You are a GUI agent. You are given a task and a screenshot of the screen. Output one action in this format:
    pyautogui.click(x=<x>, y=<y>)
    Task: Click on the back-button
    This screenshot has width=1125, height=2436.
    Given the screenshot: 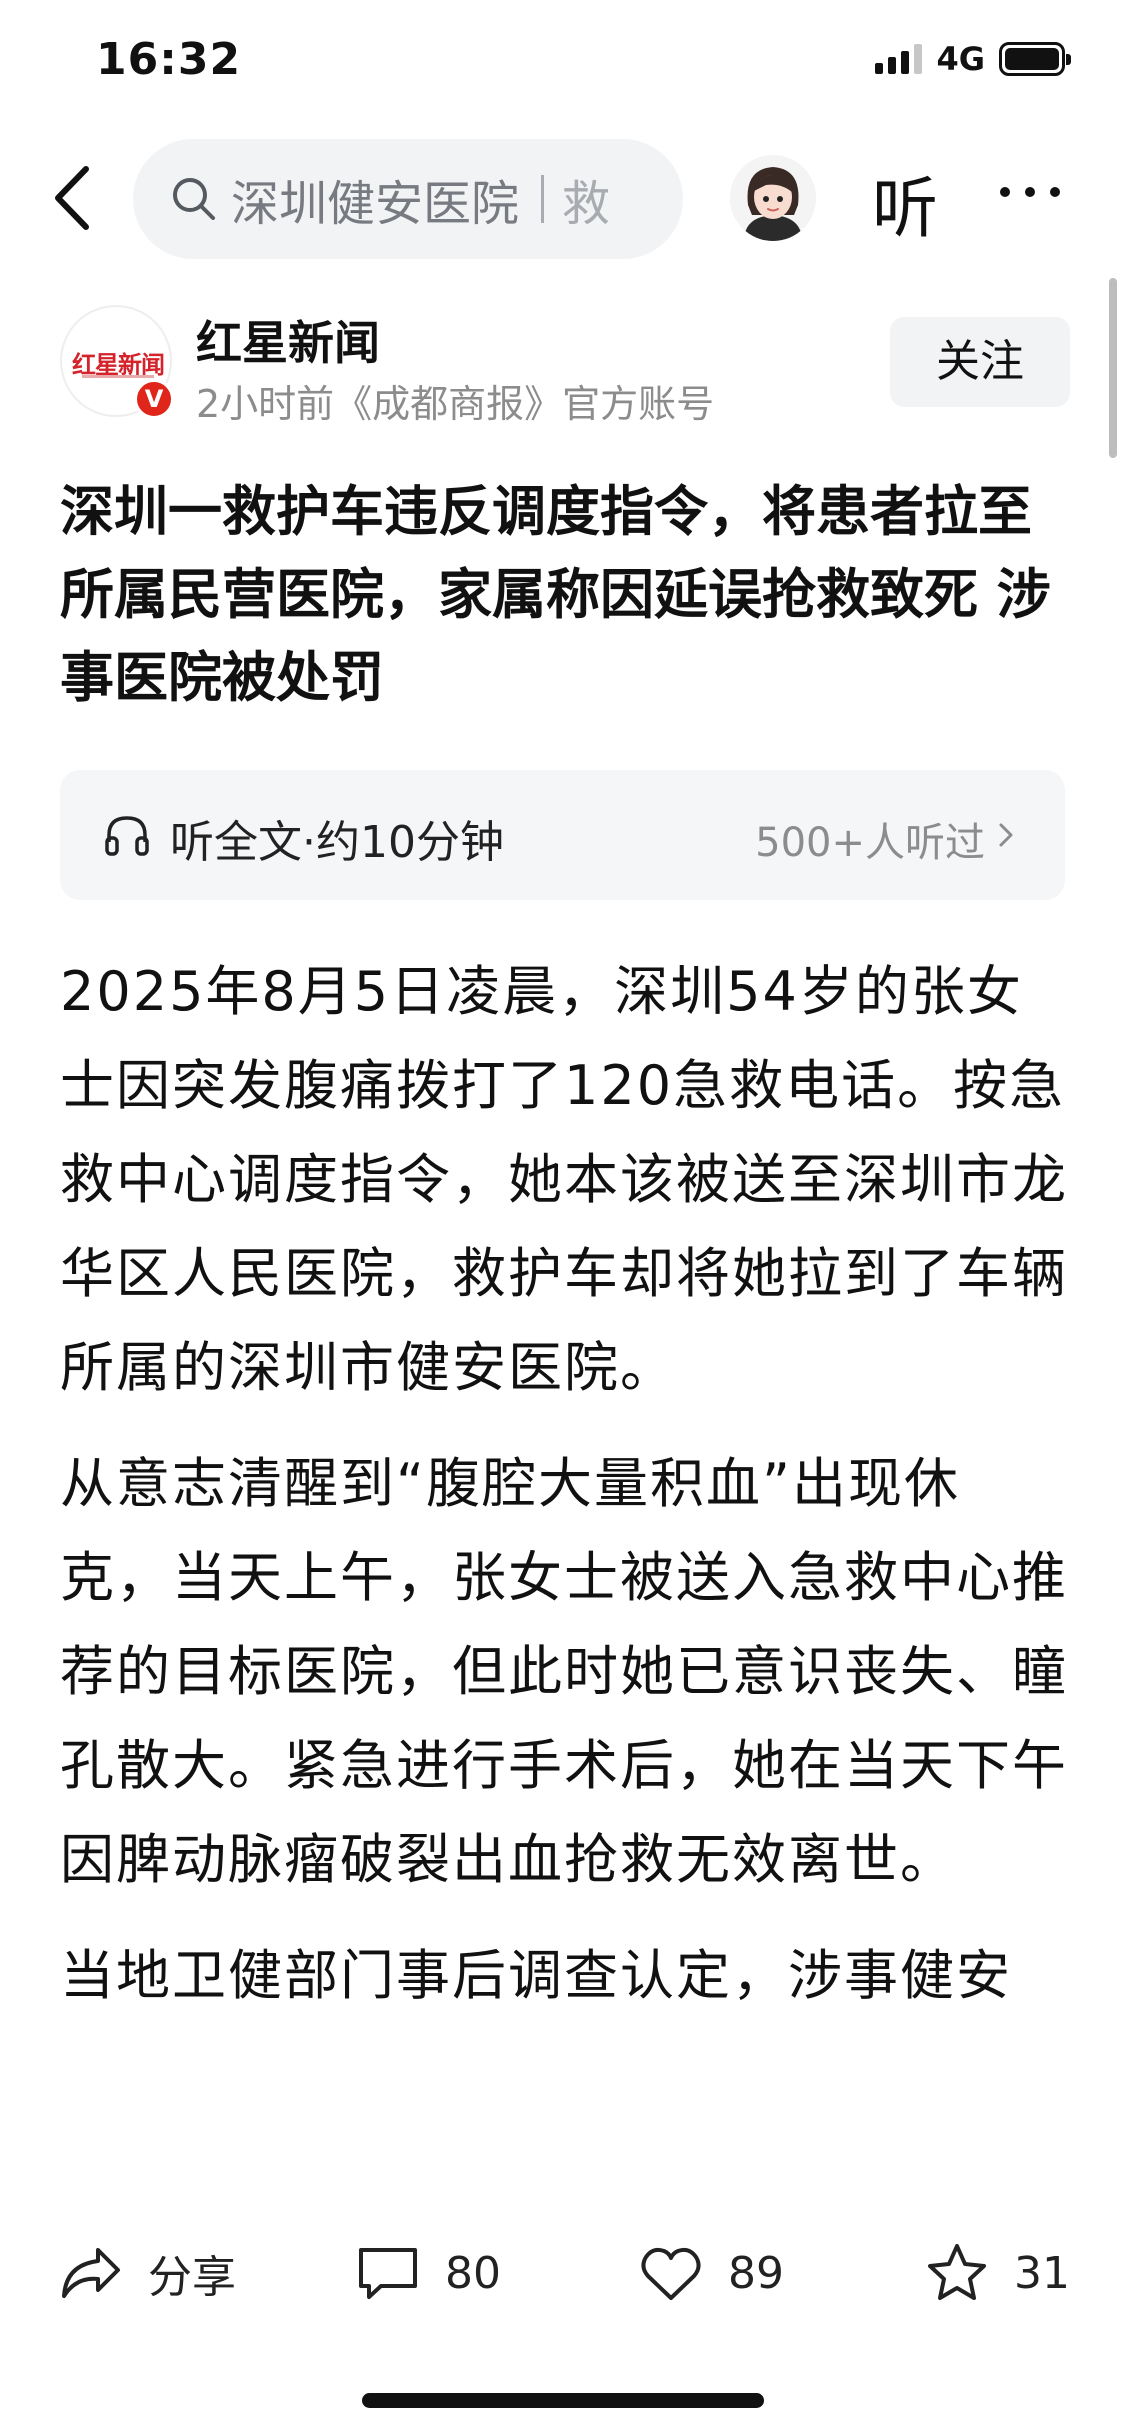 What is the action you would take?
    pyautogui.click(x=77, y=198)
    